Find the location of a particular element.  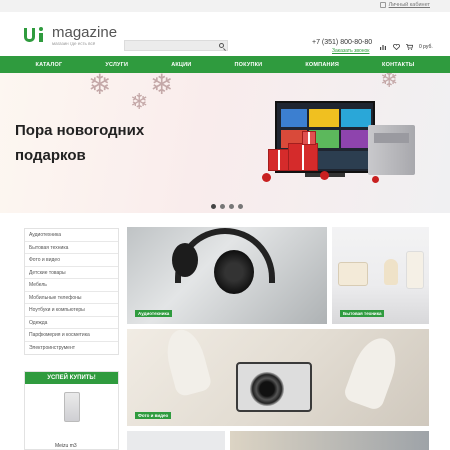

logo-mark-icon is located at coordinates (36, 35).